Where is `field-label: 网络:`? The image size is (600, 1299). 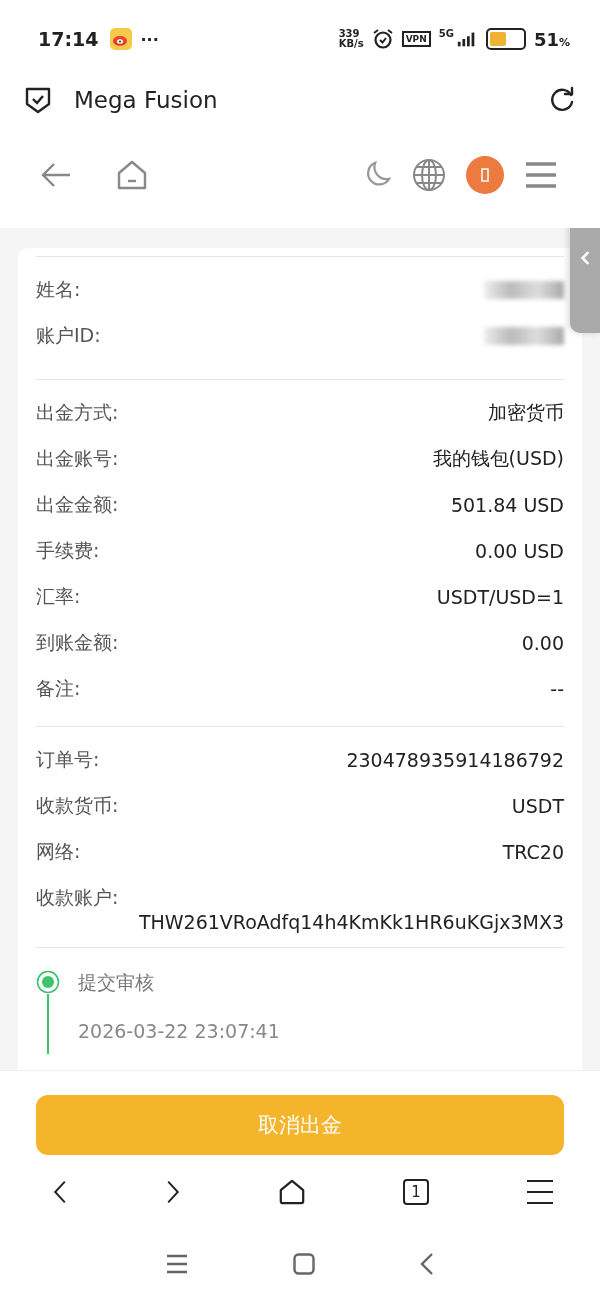 field-label: 网络: is located at coordinates (58, 851).